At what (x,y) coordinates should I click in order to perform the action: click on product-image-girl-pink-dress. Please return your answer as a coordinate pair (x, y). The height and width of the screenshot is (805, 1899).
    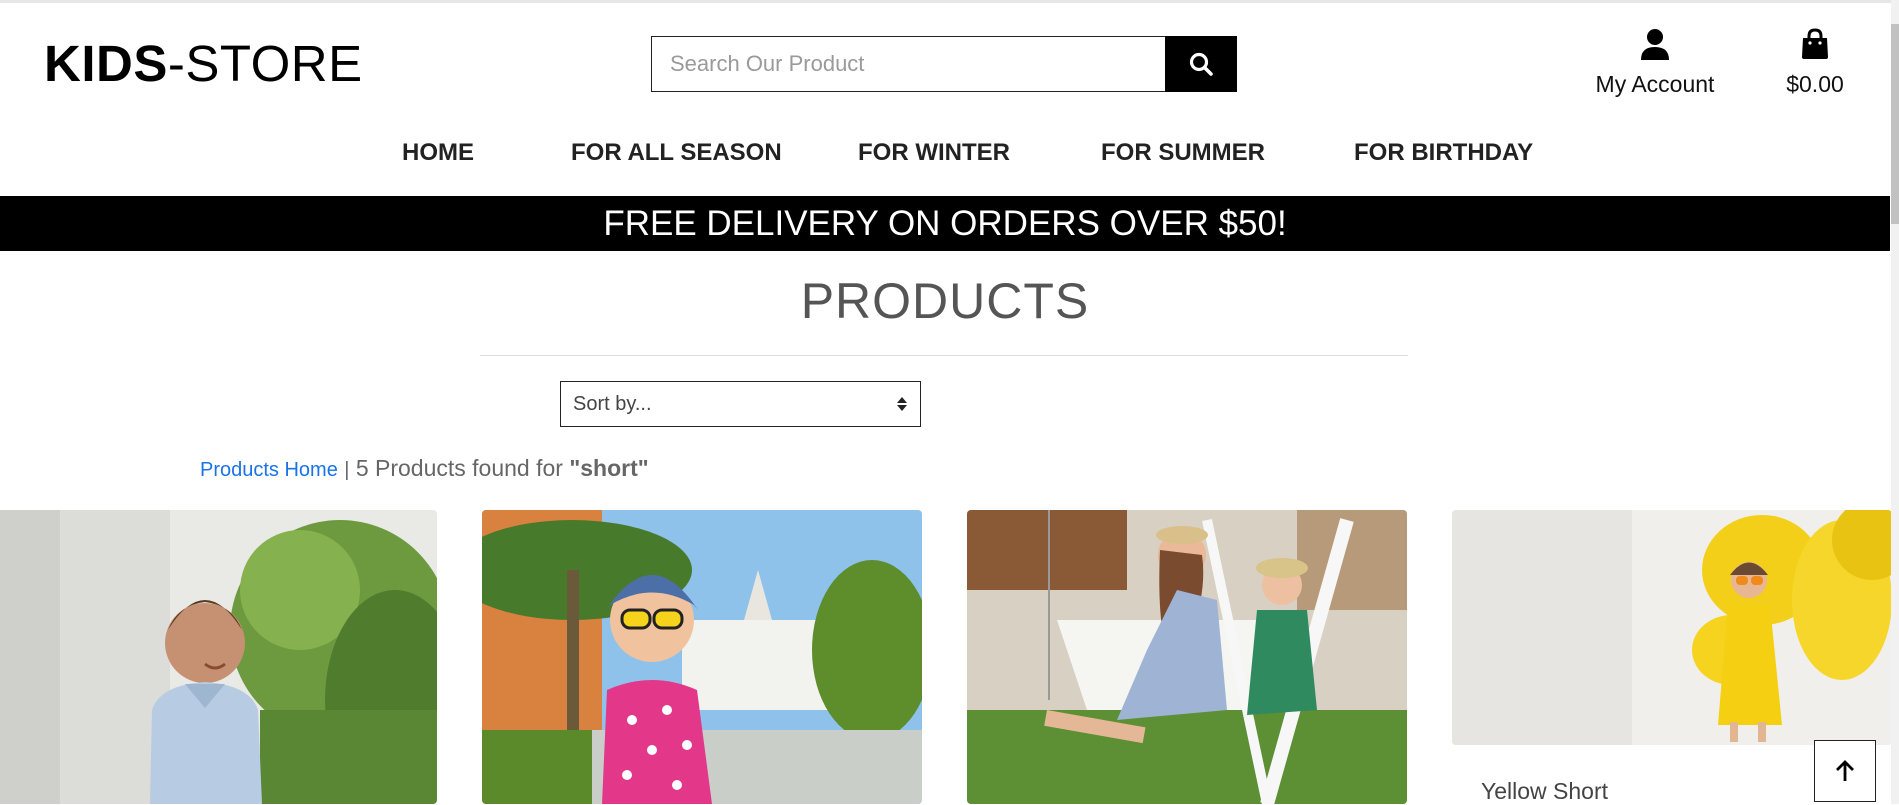
    Looking at the image, I should click on (702, 657).